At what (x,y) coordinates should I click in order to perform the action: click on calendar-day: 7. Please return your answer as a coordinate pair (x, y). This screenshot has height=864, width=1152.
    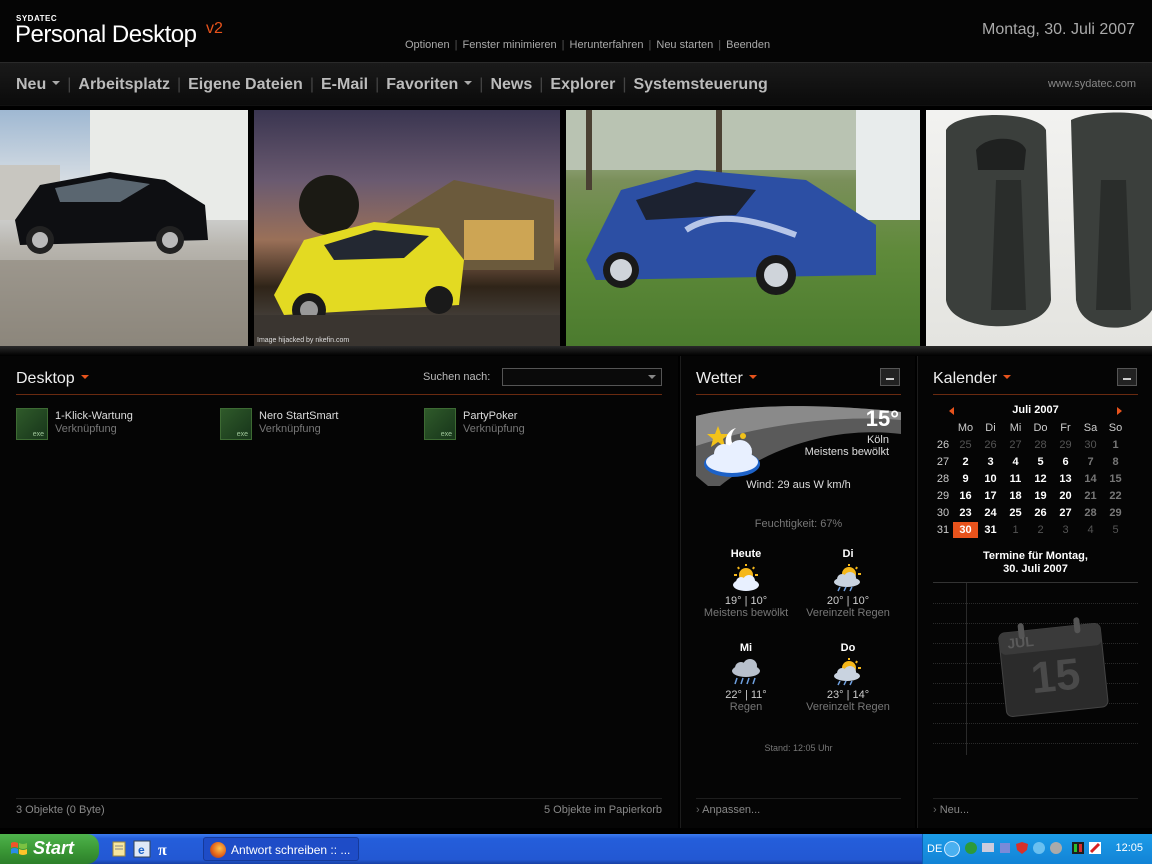
    Looking at the image, I should click on (1090, 462).